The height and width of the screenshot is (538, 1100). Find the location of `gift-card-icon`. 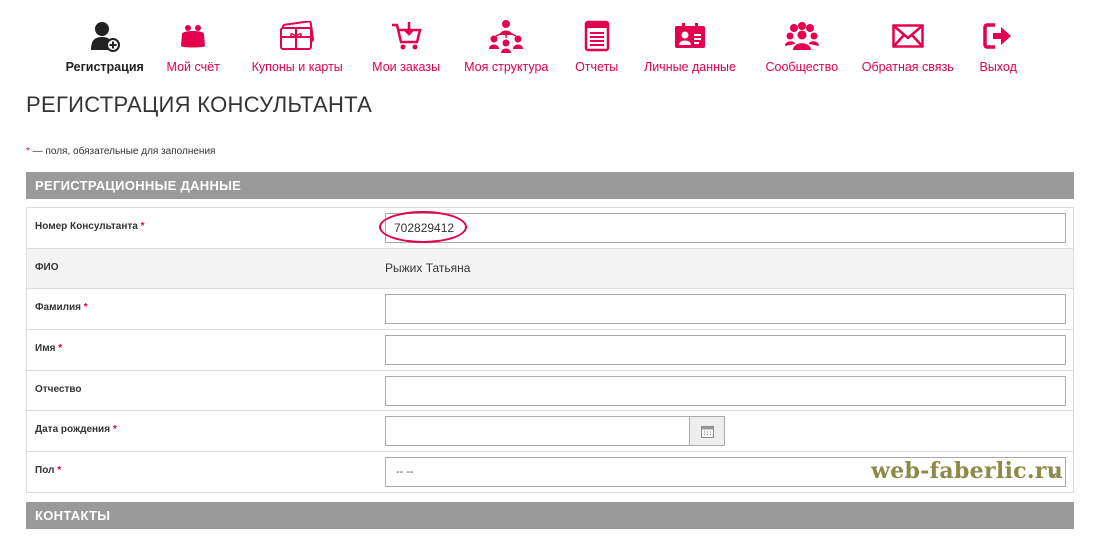

gift-card-icon is located at coordinates (297, 36).